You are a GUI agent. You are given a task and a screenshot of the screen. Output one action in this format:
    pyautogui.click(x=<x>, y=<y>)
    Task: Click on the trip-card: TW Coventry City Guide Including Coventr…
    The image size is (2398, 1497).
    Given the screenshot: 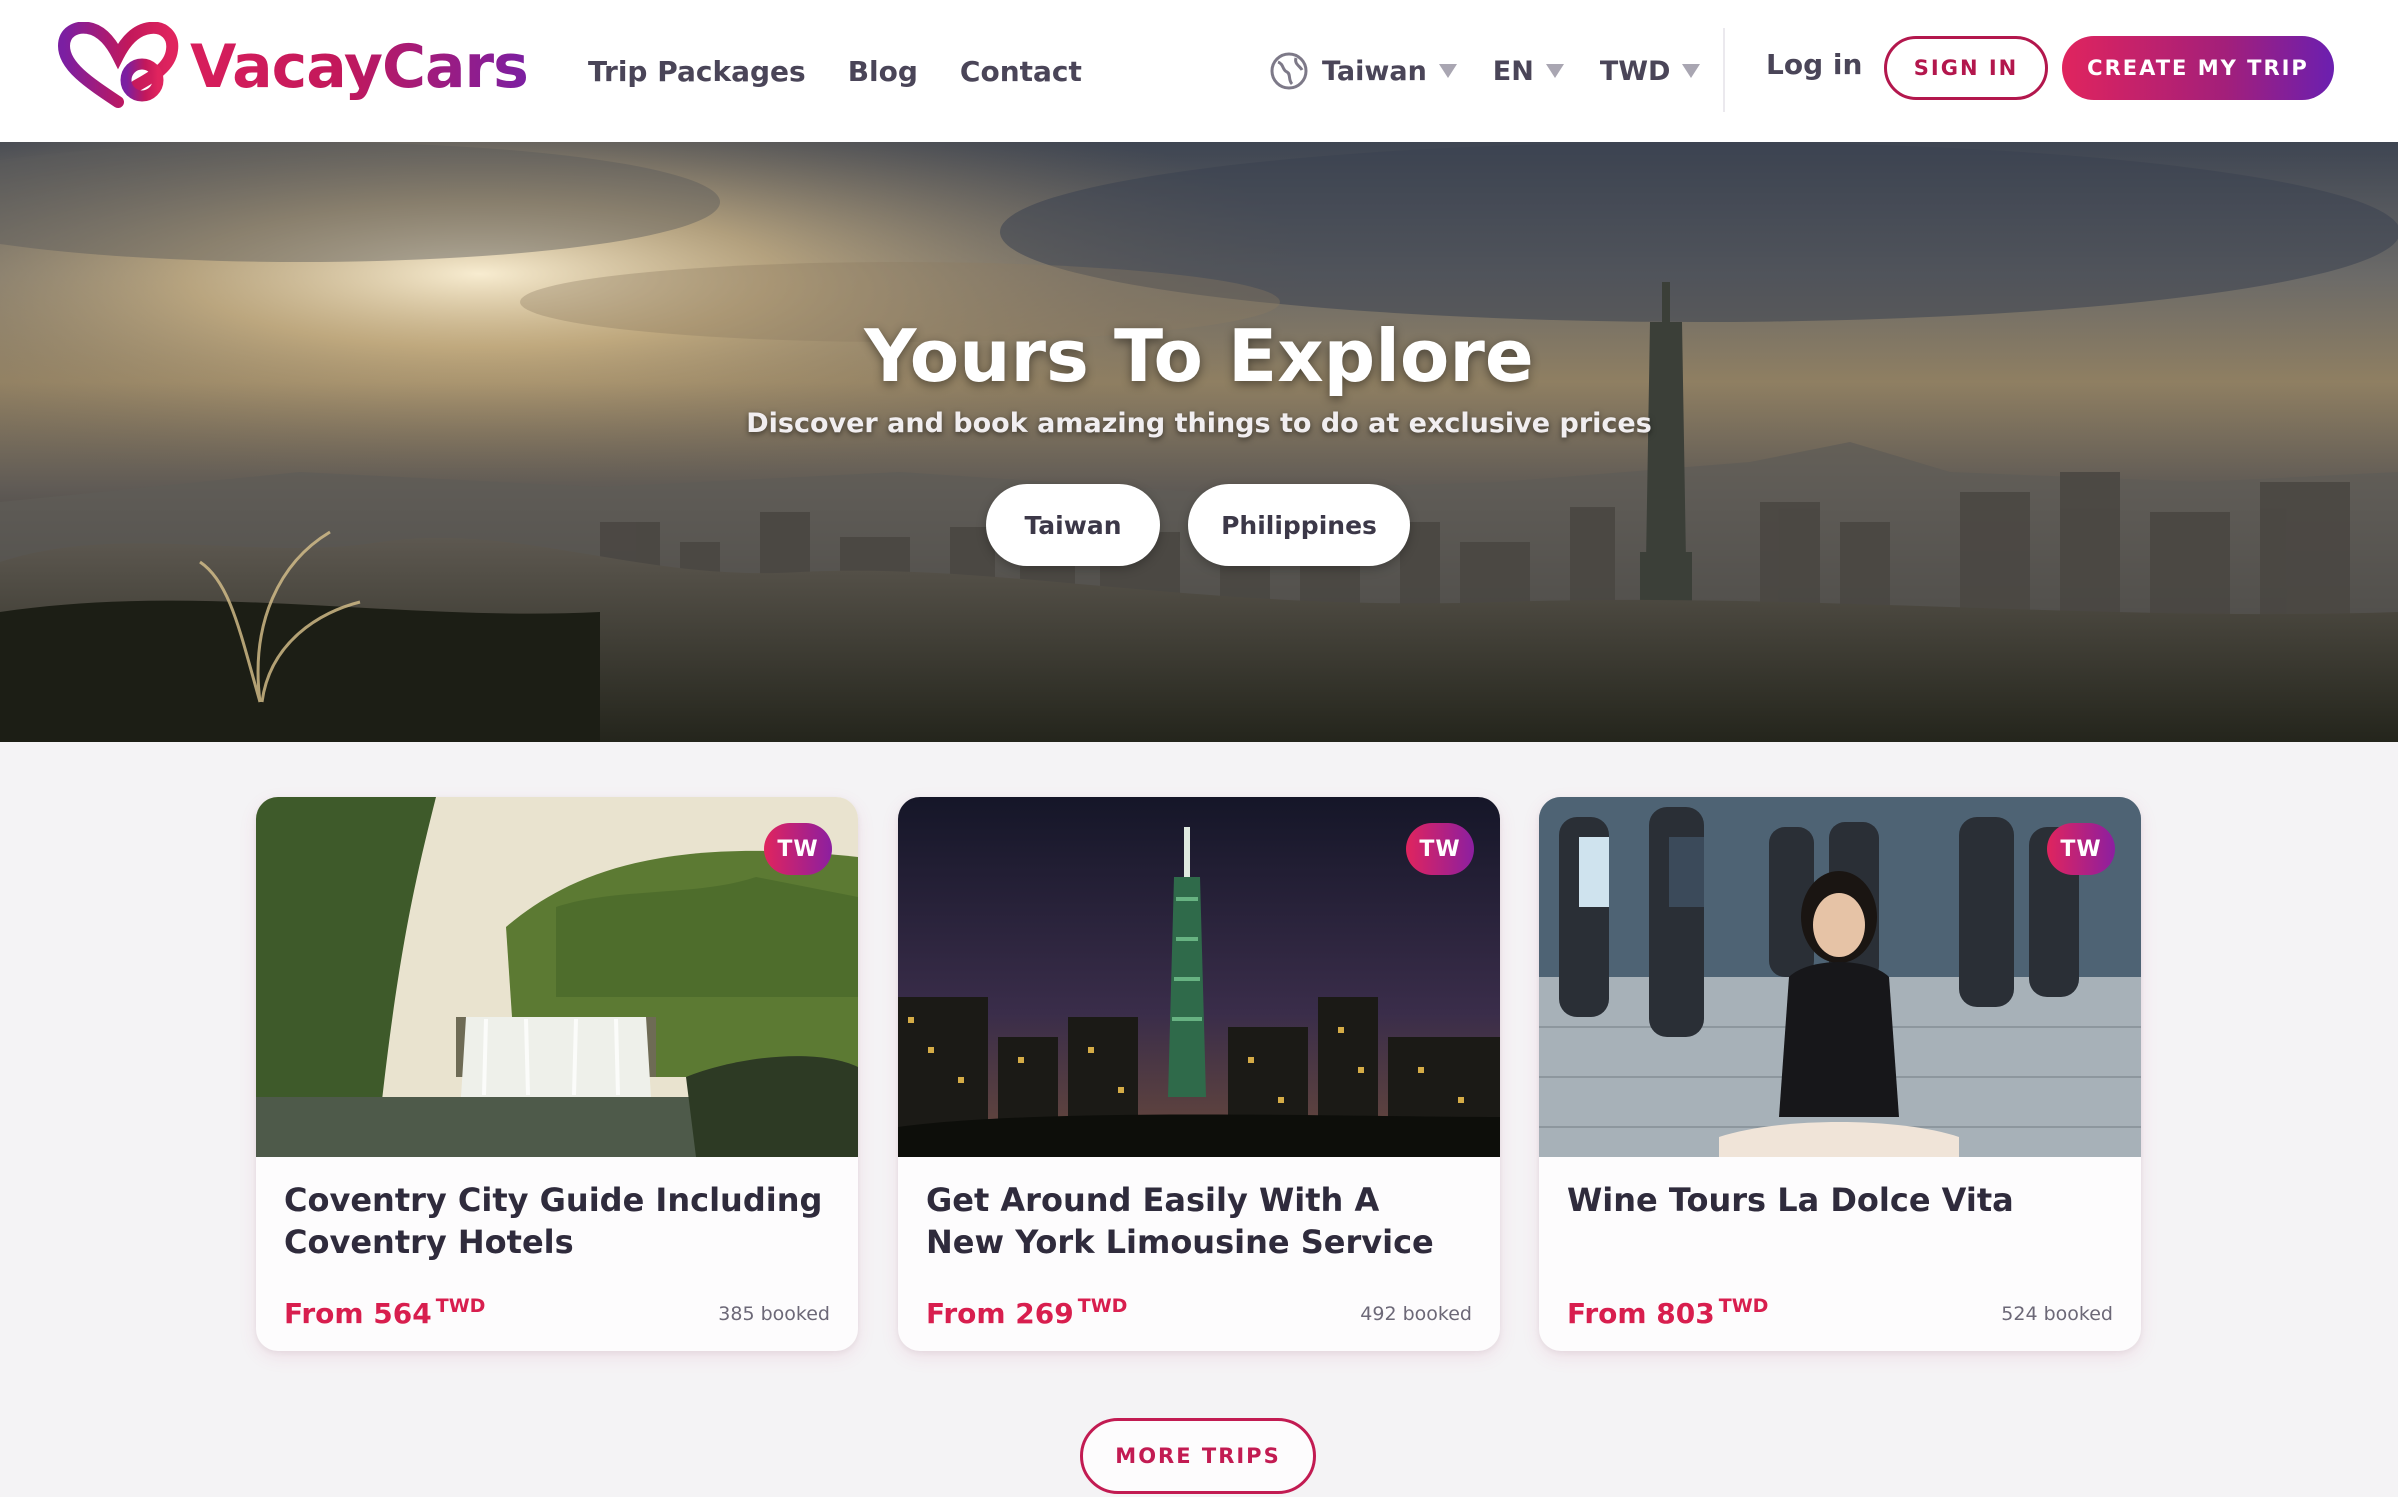 What is the action you would take?
    pyautogui.click(x=557, y=1074)
    